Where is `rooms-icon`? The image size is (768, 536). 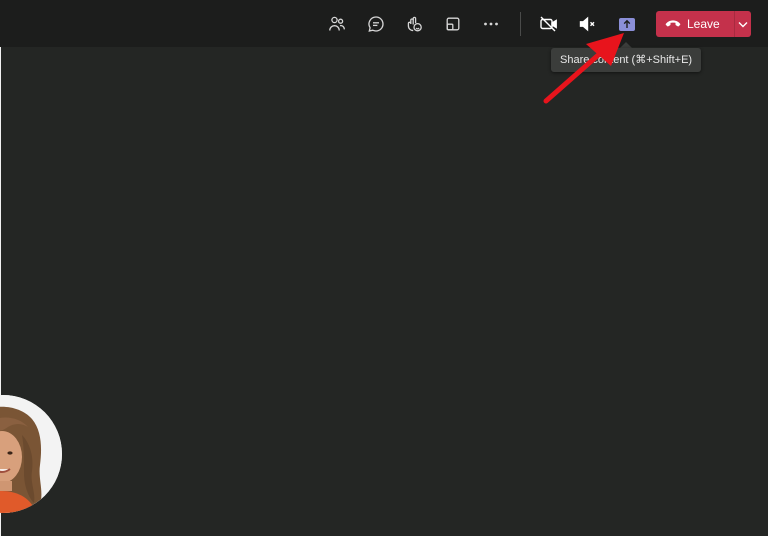 rooms-icon is located at coordinates (453, 24).